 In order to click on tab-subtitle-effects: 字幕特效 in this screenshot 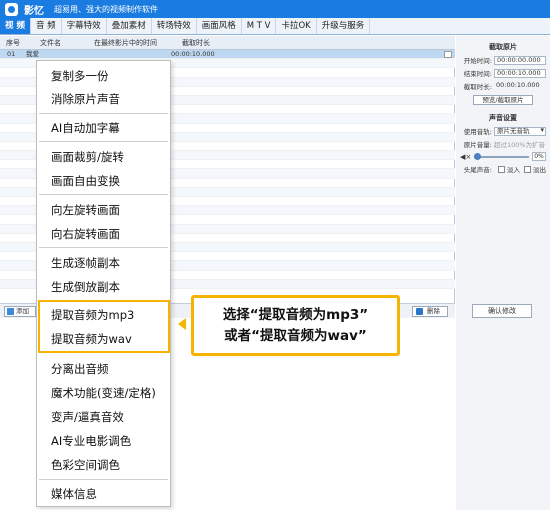, I will do `click(84, 26)`.